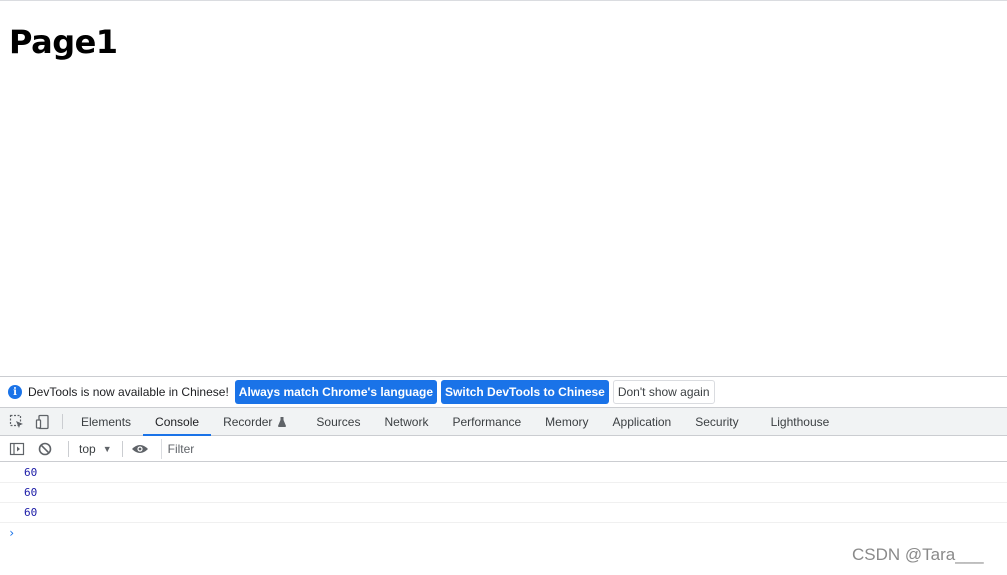 The image size is (1007, 575). Describe the element at coordinates (63, 42) in the screenshot. I see `page-title: Page1` at that location.